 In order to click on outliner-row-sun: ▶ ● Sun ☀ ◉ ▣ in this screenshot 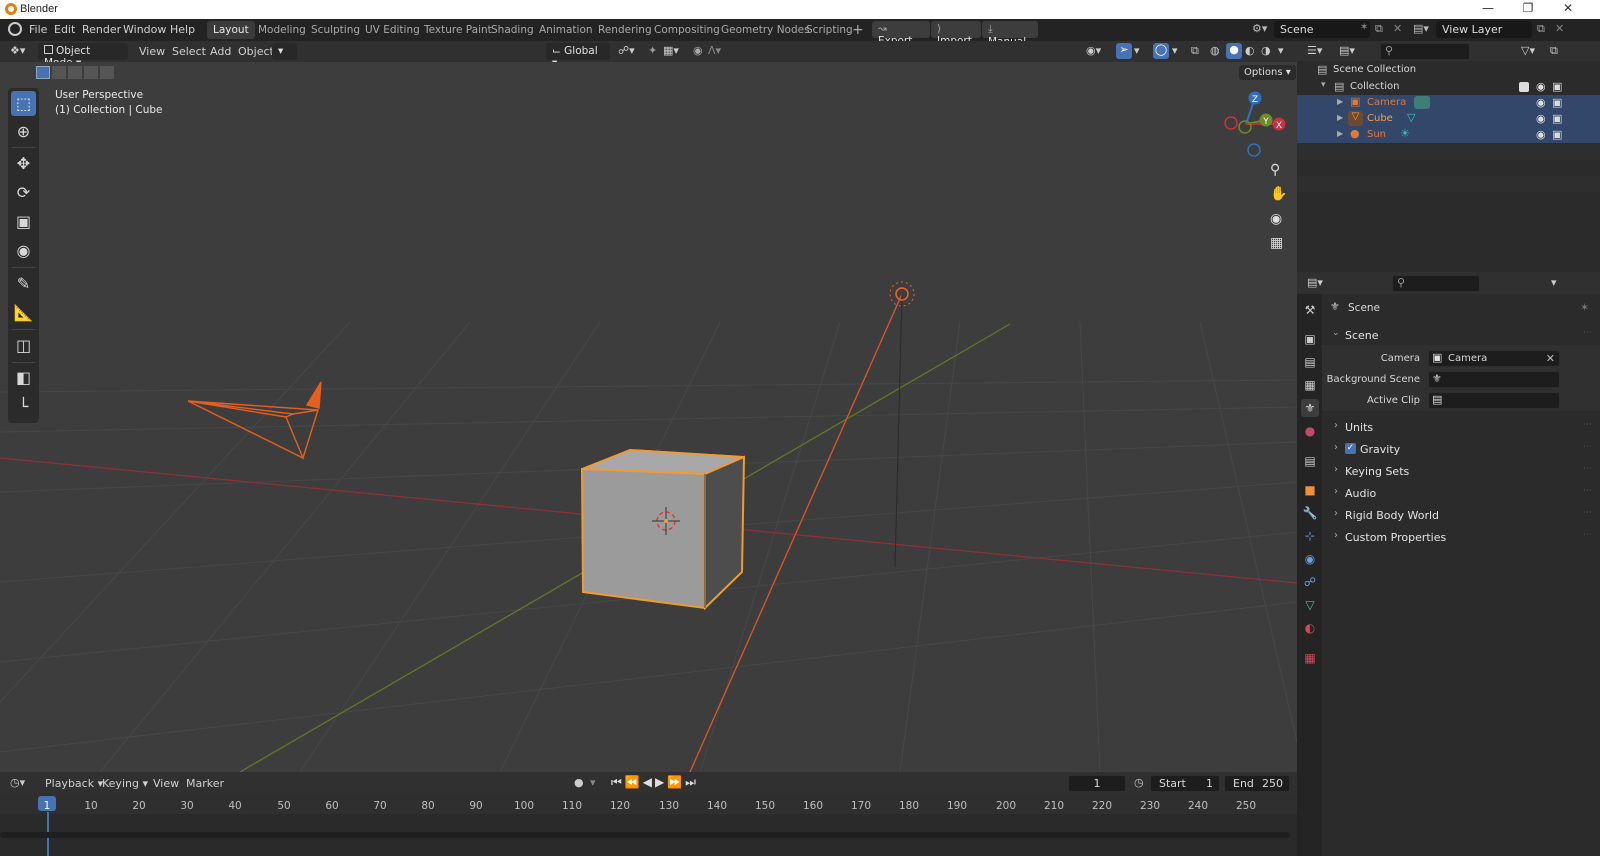, I will do `click(1448, 135)`.